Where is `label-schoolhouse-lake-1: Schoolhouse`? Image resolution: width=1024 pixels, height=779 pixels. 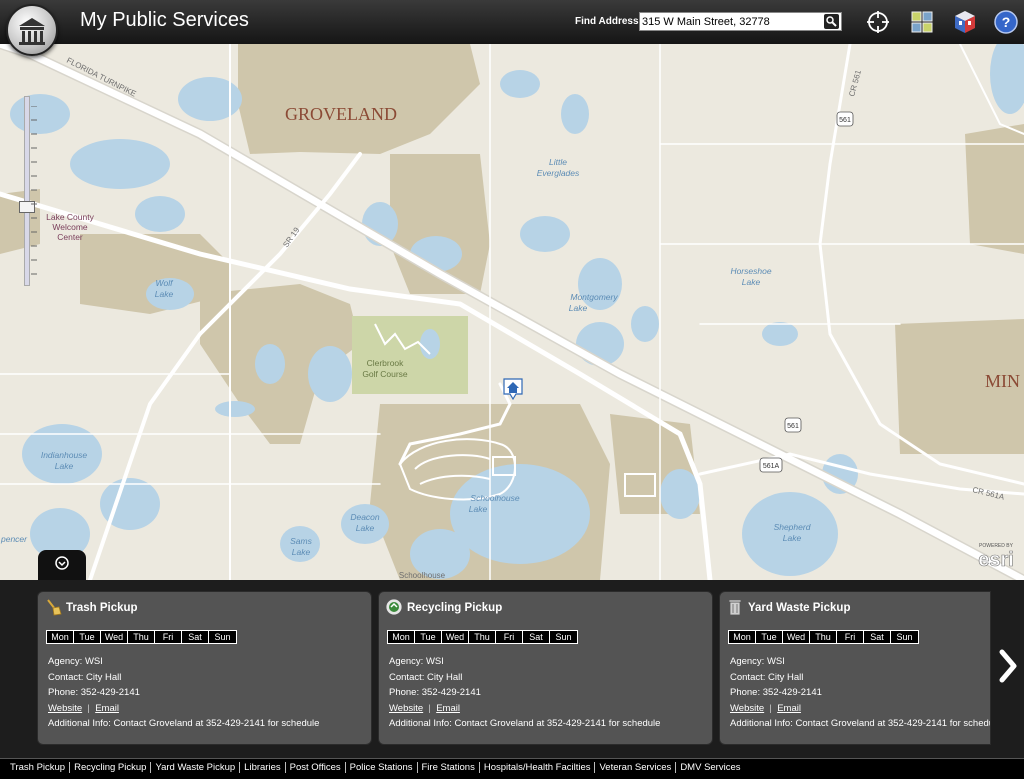
label-schoolhouse-lake-1: Schoolhouse is located at coordinates (494, 498).